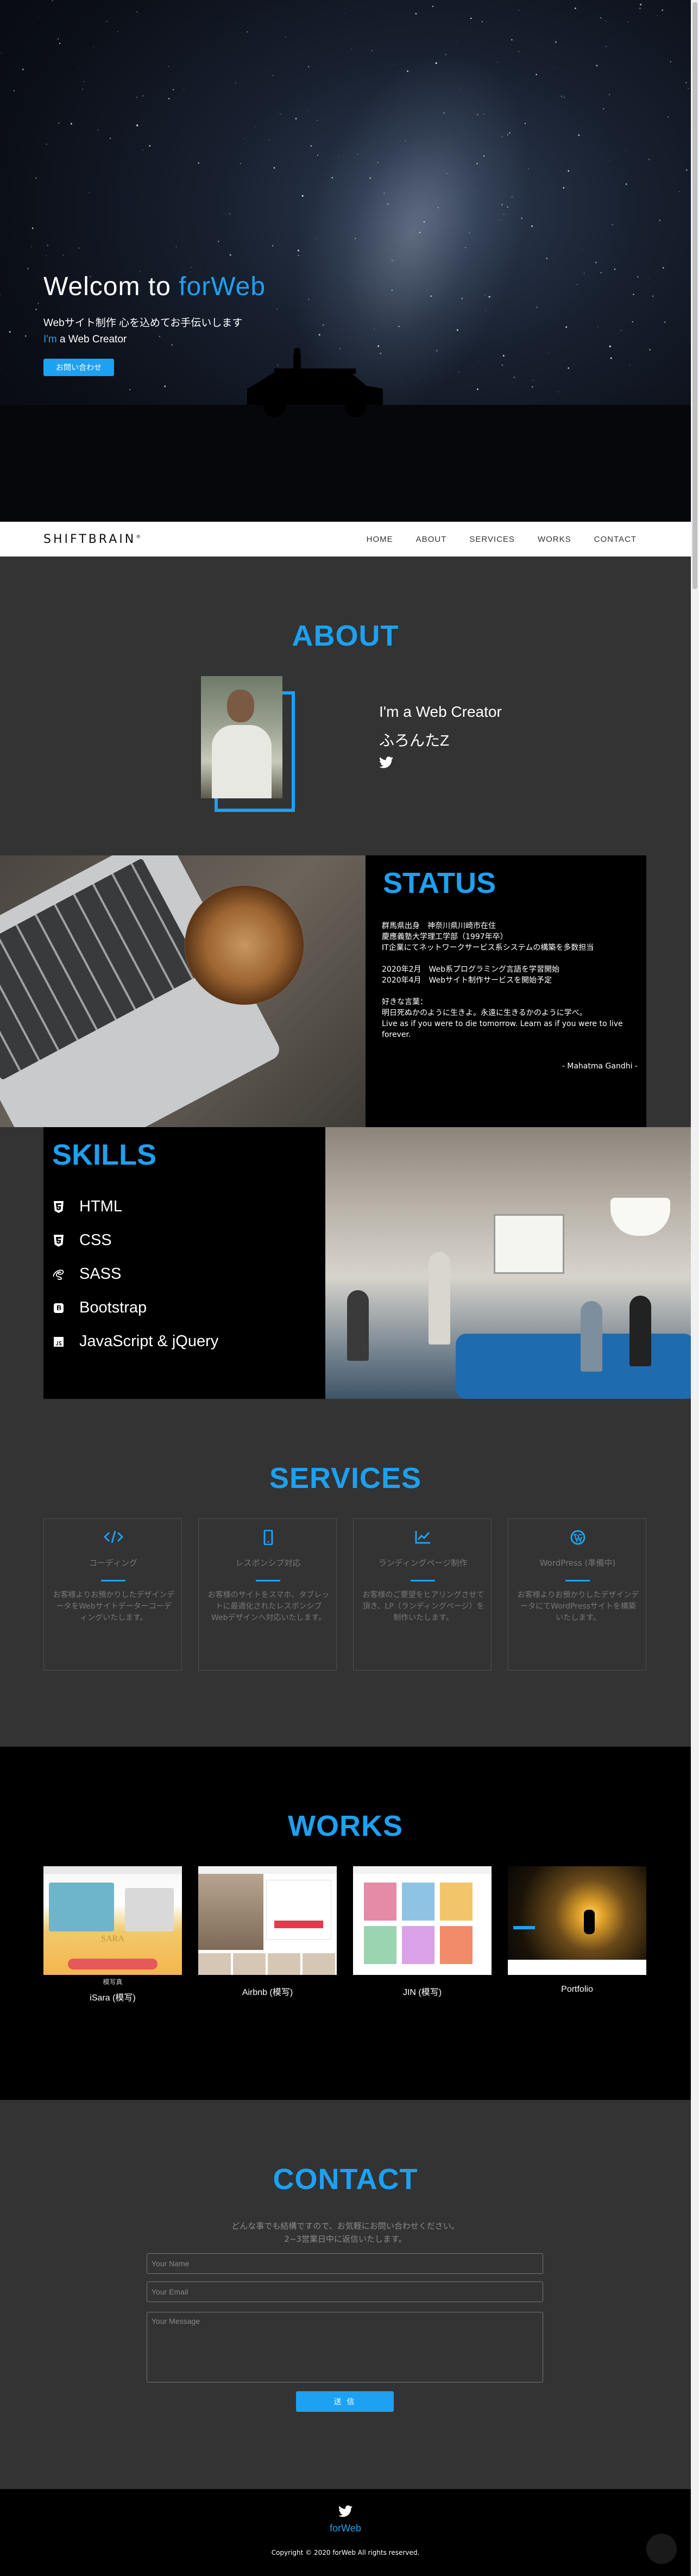 This screenshot has height=2576, width=699. Describe the element at coordinates (509, 991) in the screenshot. I see `status-line` at that location.